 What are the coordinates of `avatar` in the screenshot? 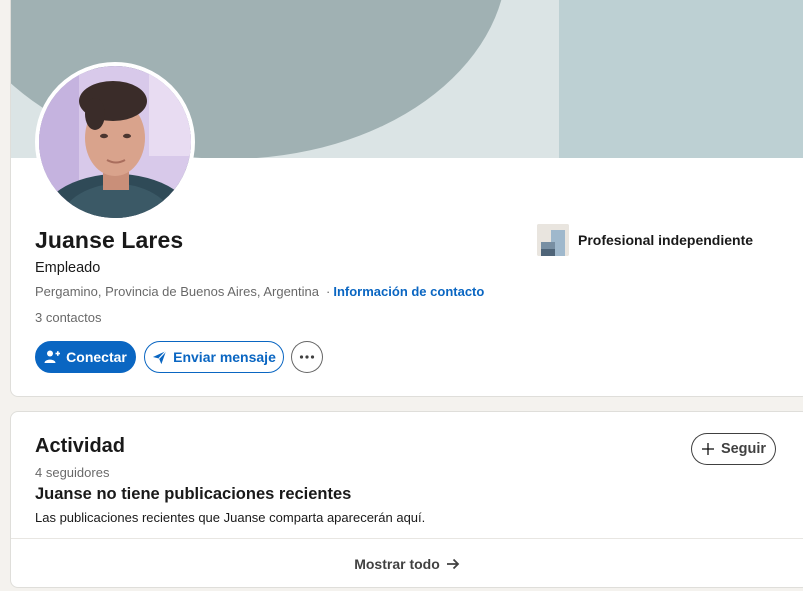 It's located at (115, 142).